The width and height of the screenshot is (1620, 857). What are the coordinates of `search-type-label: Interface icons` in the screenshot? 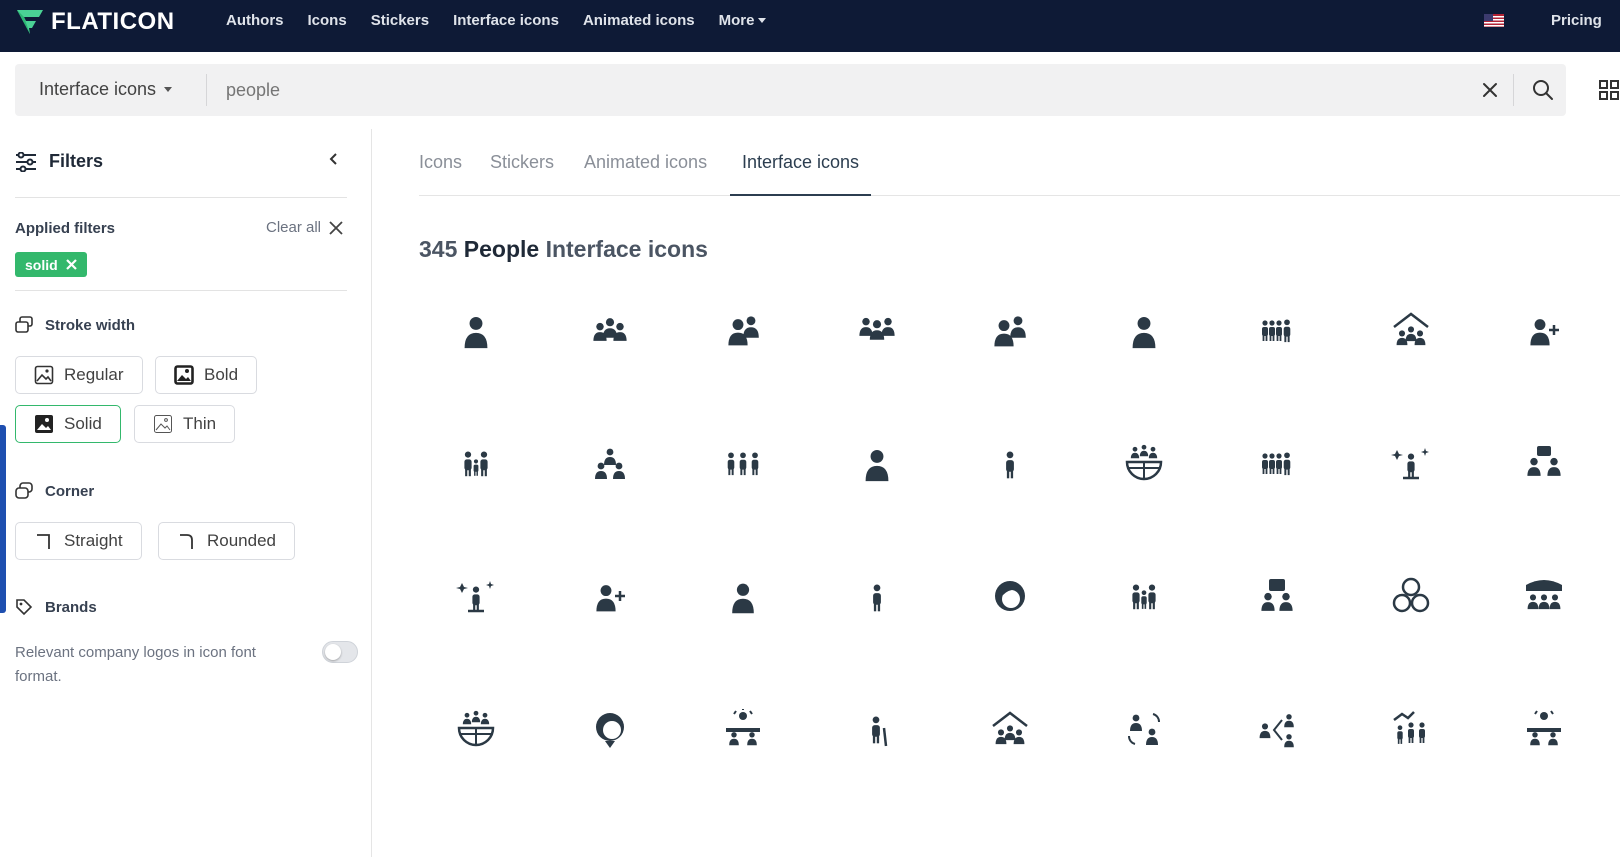 It's located at (98, 89).